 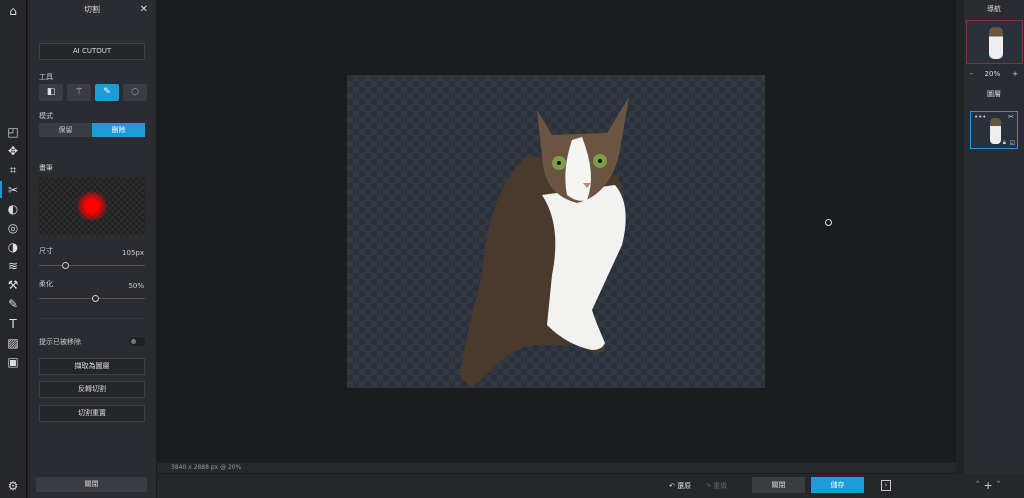 What do you see at coordinates (79, 92) in the screenshot?
I see `magic-wand-icon: ⚚` at bounding box center [79, 92].